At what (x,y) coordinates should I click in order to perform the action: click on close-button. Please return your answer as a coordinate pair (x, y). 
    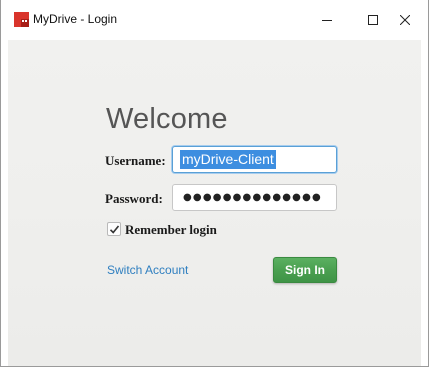
    Looking at the image, I should click on (405, 20).